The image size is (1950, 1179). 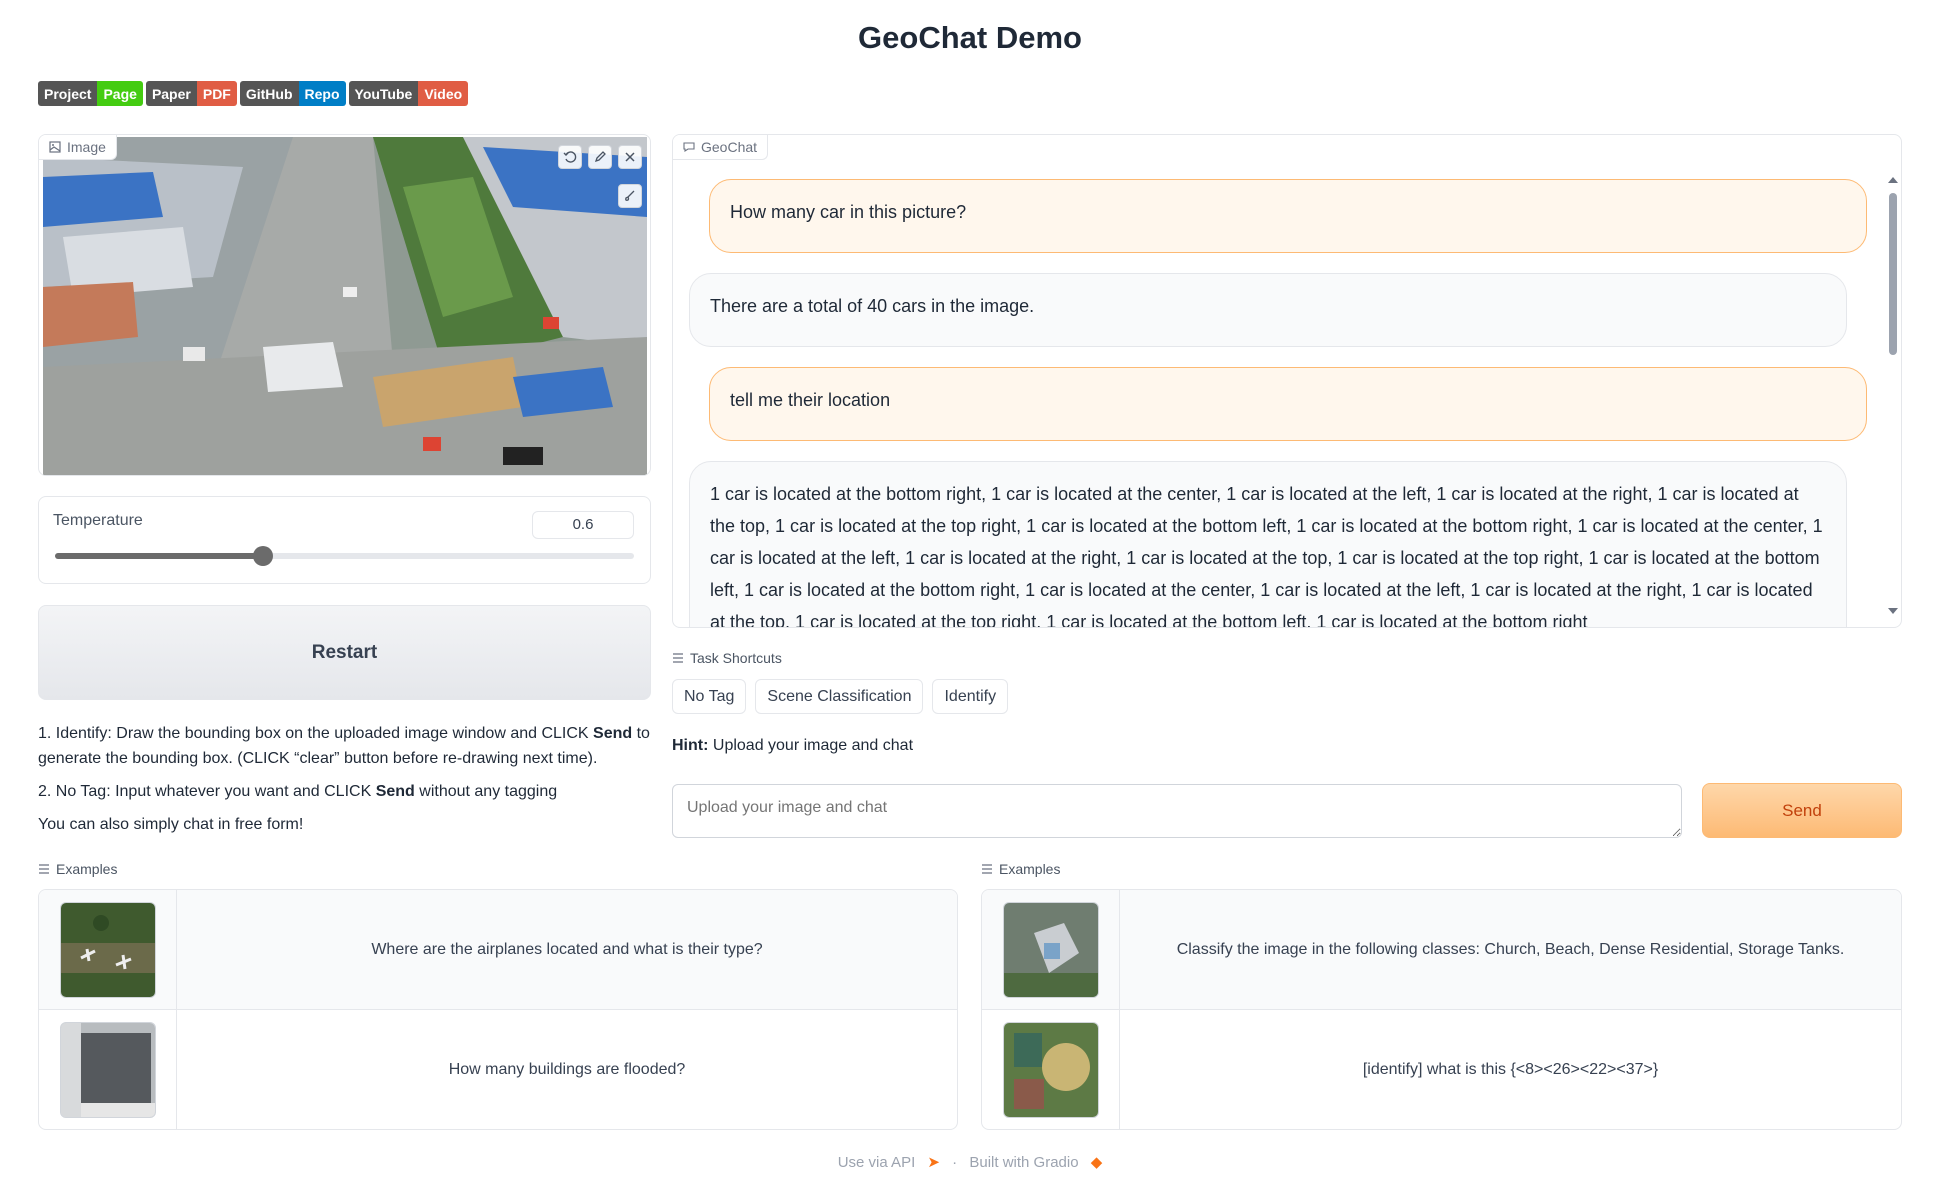 What do you see at coordinates (1177, 811) in the screenshot?
I see `chat-input` at bounding box center [1177, 811].